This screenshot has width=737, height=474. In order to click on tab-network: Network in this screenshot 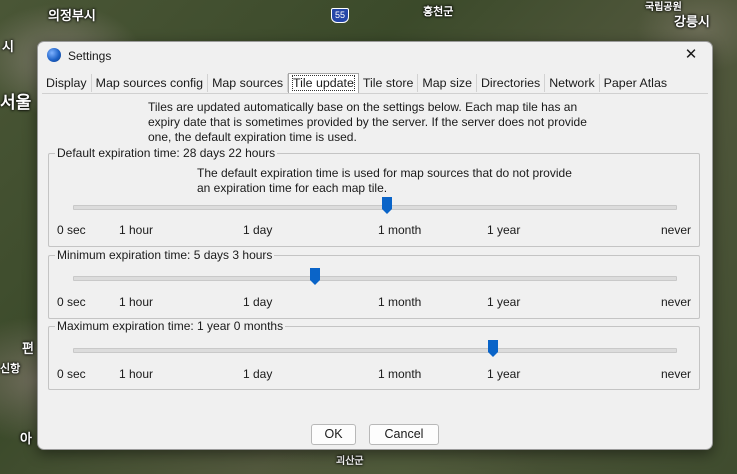, I will do `click(572, 83)`.